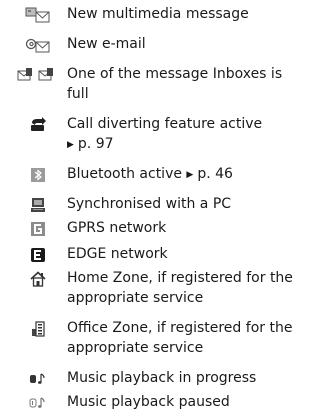 This screenshot has width=322, height=416. I want to click on inbox-full-icon, so click(38, 75).